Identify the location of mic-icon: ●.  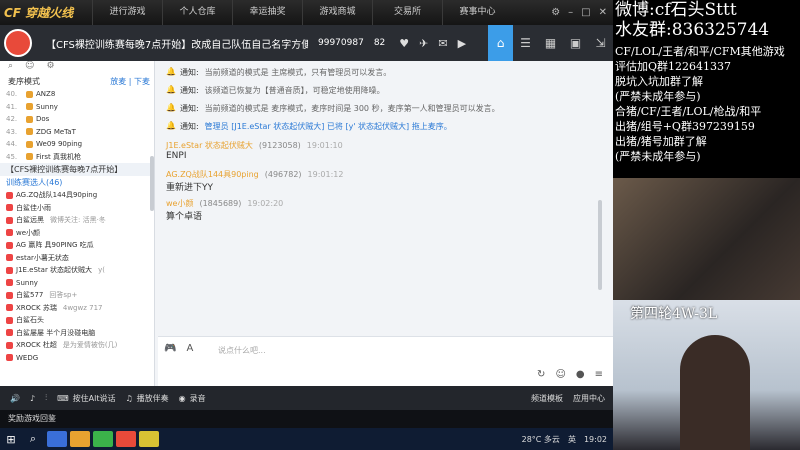
(580, 374).